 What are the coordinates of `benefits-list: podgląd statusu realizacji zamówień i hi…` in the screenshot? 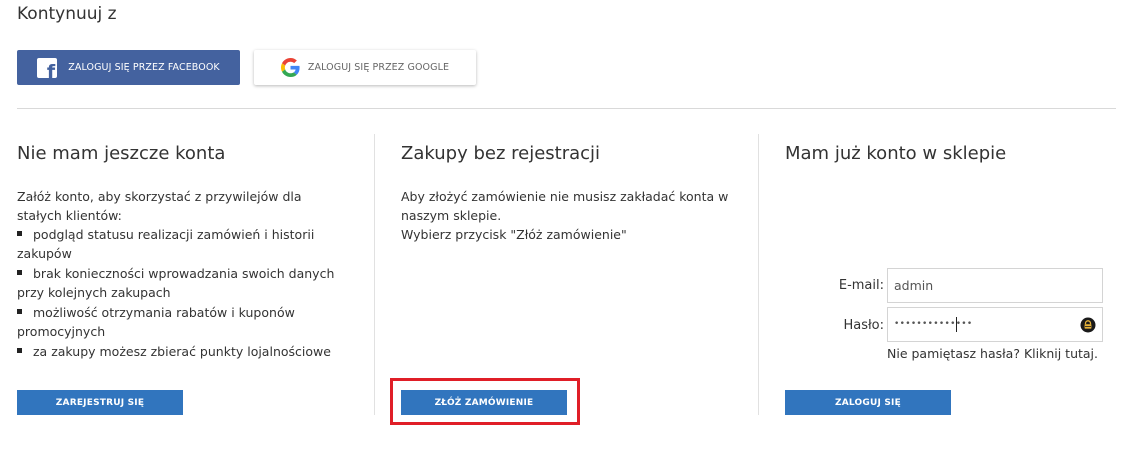 It's located at (182, 293).